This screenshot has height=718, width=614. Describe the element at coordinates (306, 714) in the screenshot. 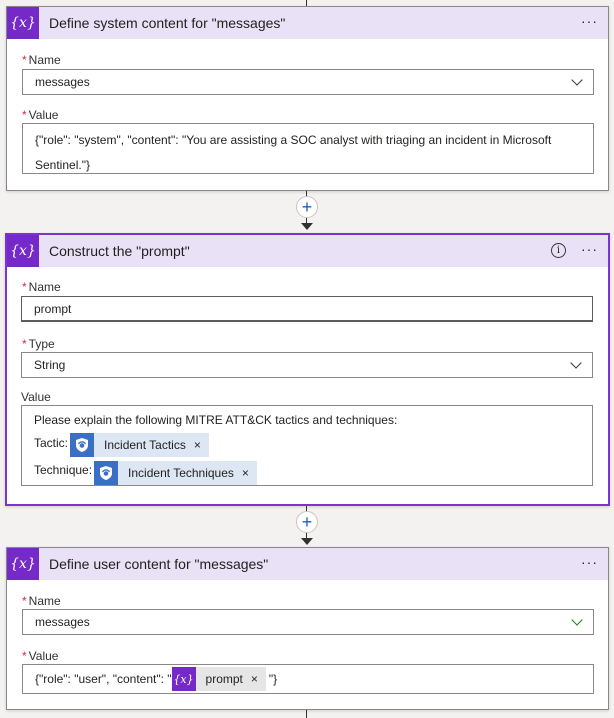

I see `connector-line` at that location.